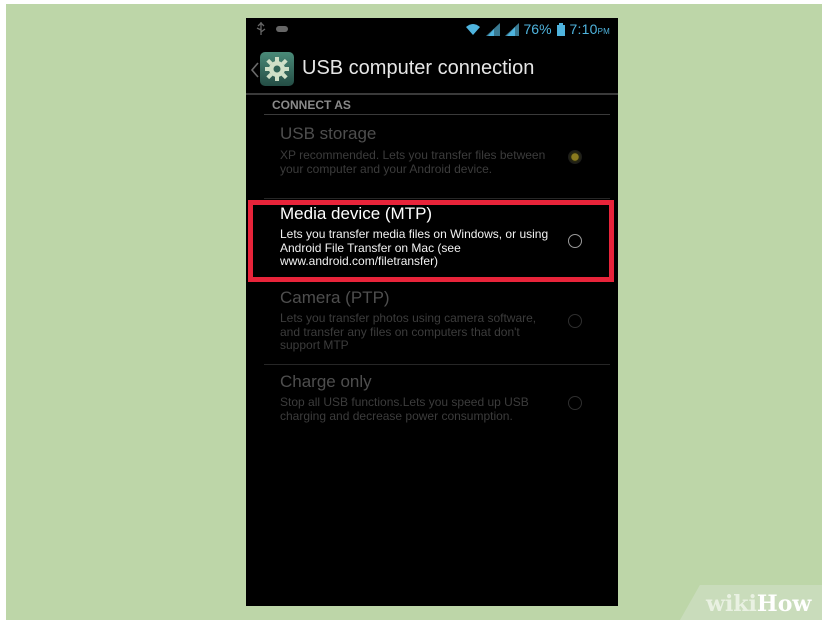  What do you see at coordinates (328, 133) in the screenshot?
I see `option-title: USB storage` at bounding box center [328, 133].